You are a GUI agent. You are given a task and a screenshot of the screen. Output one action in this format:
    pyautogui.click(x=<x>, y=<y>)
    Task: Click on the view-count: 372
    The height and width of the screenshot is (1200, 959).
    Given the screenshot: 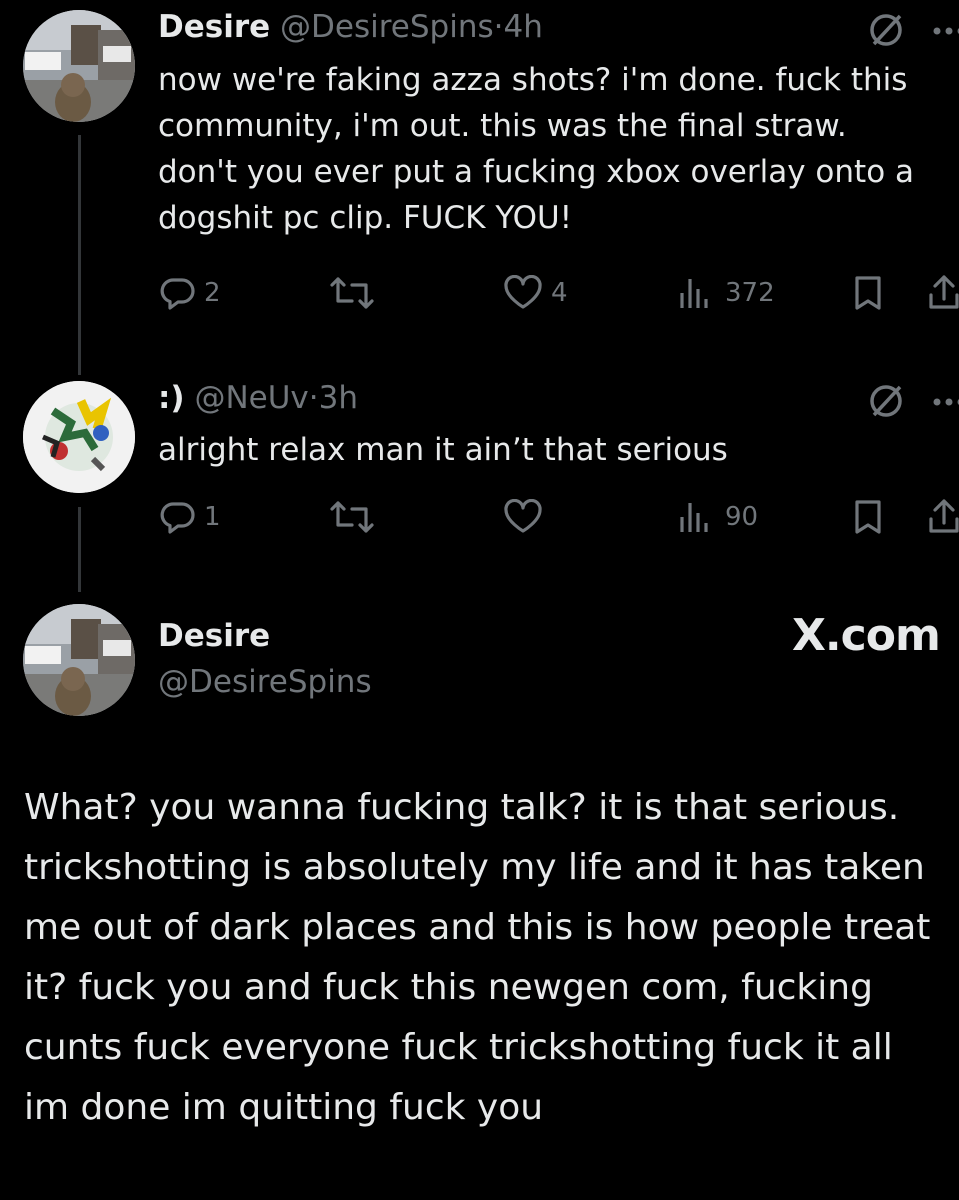 What is the action you would take?
    pyautogui.click(x=750, y=293)
    